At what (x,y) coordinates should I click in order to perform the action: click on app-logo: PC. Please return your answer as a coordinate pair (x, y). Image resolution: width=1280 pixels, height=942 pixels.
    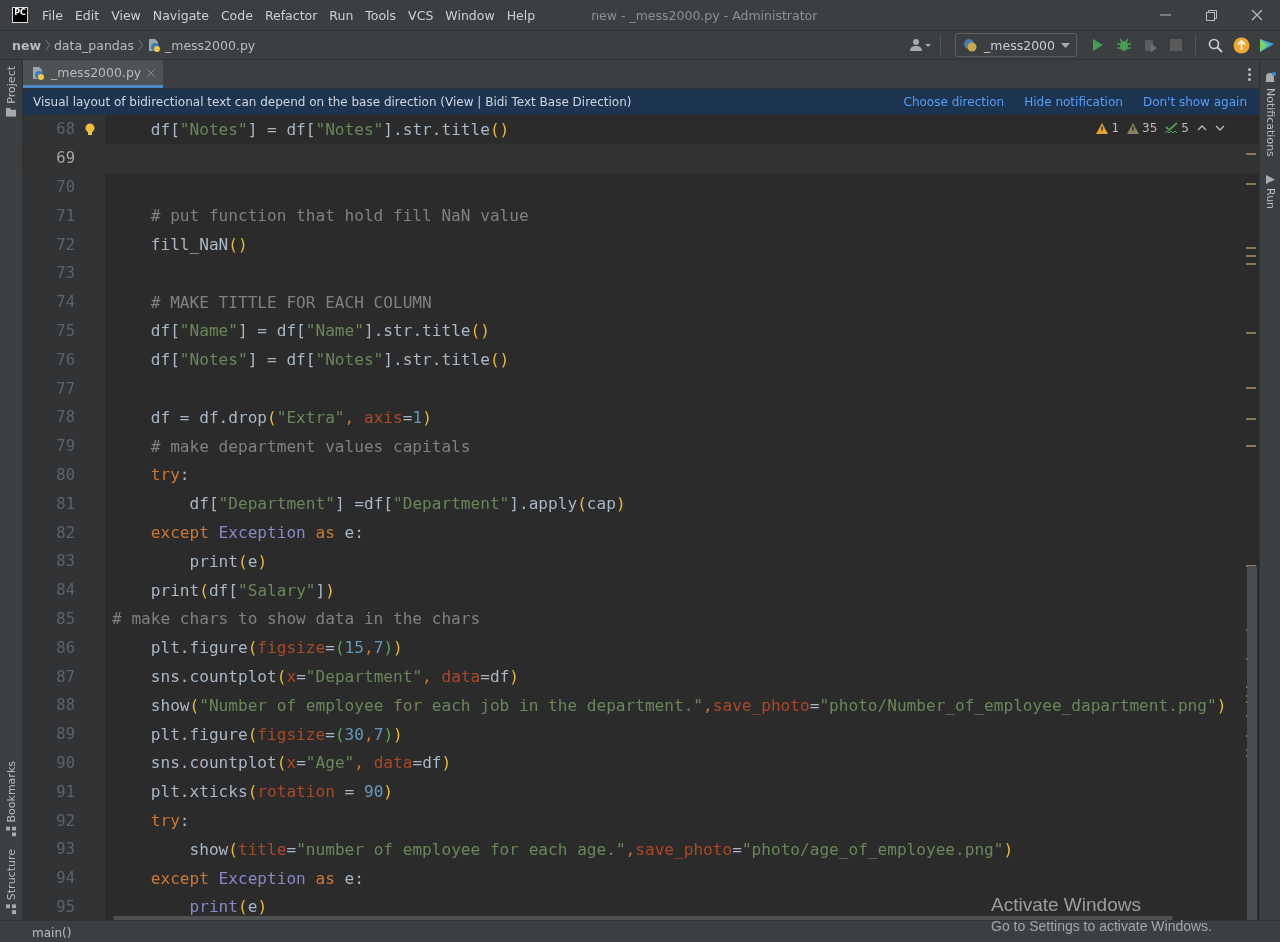
    Looking at the image, I should click on (20, 15).